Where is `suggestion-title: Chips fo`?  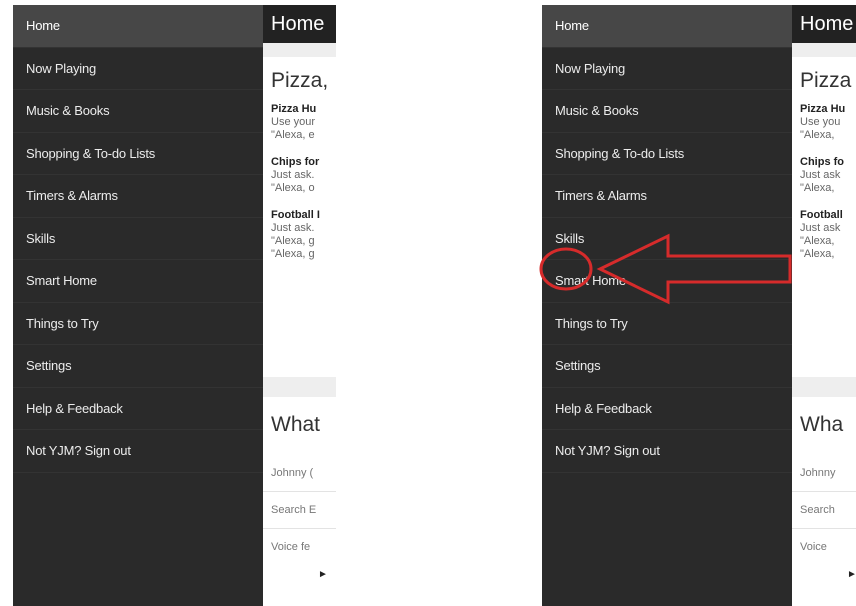
suggestion-title: Chips fo is located at coordinates (822, 162).